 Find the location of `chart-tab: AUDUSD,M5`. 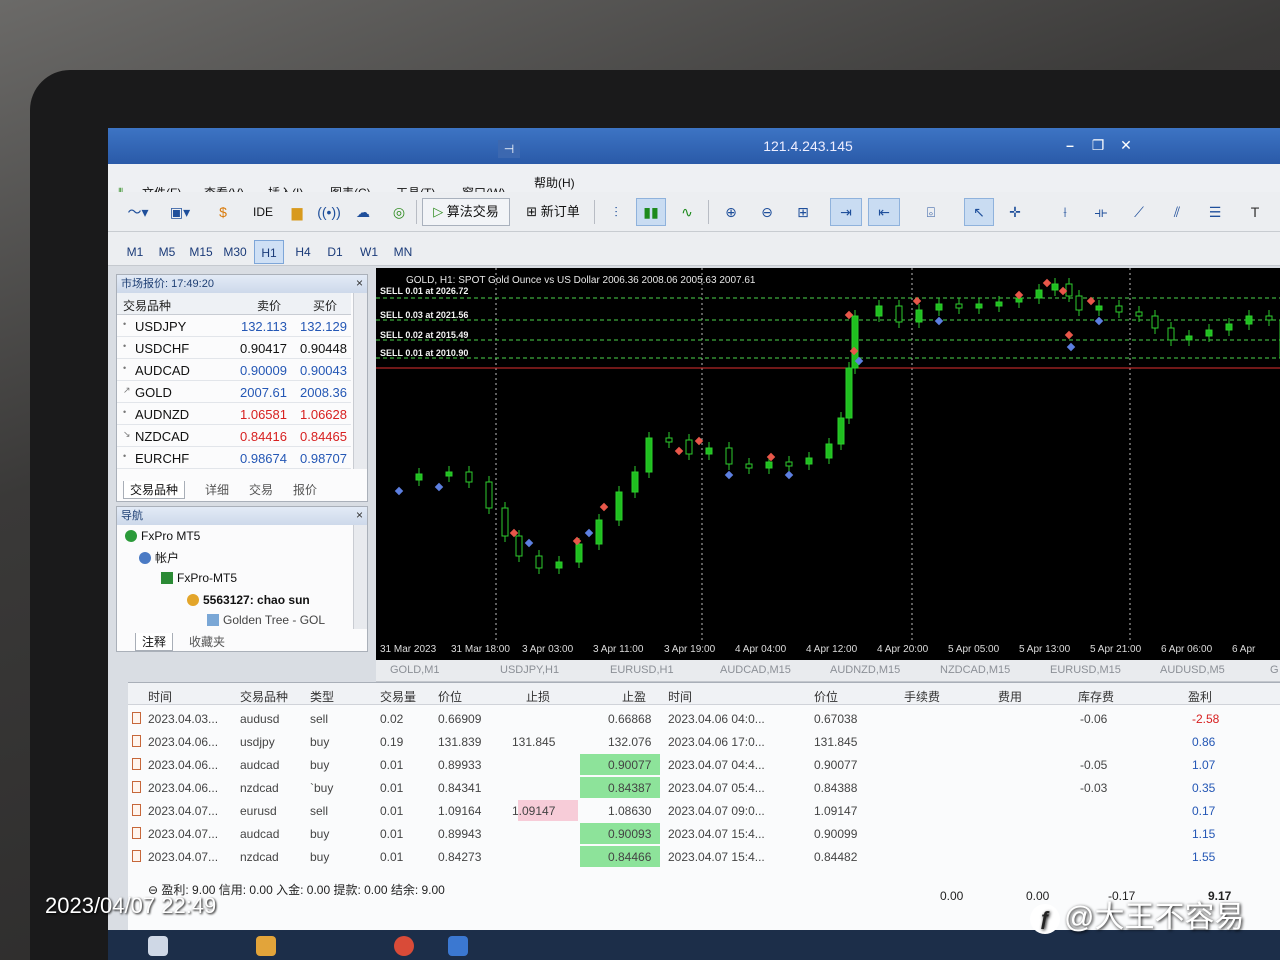

chart-tab: AUDUSD,M5 is located at coordinates (1192, 670).